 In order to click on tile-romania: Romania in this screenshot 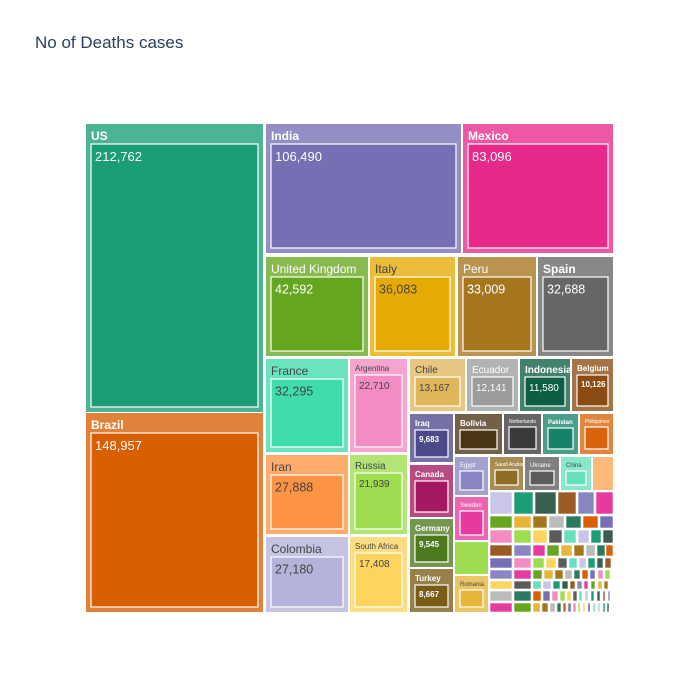, I will do `click(471, 594)`.